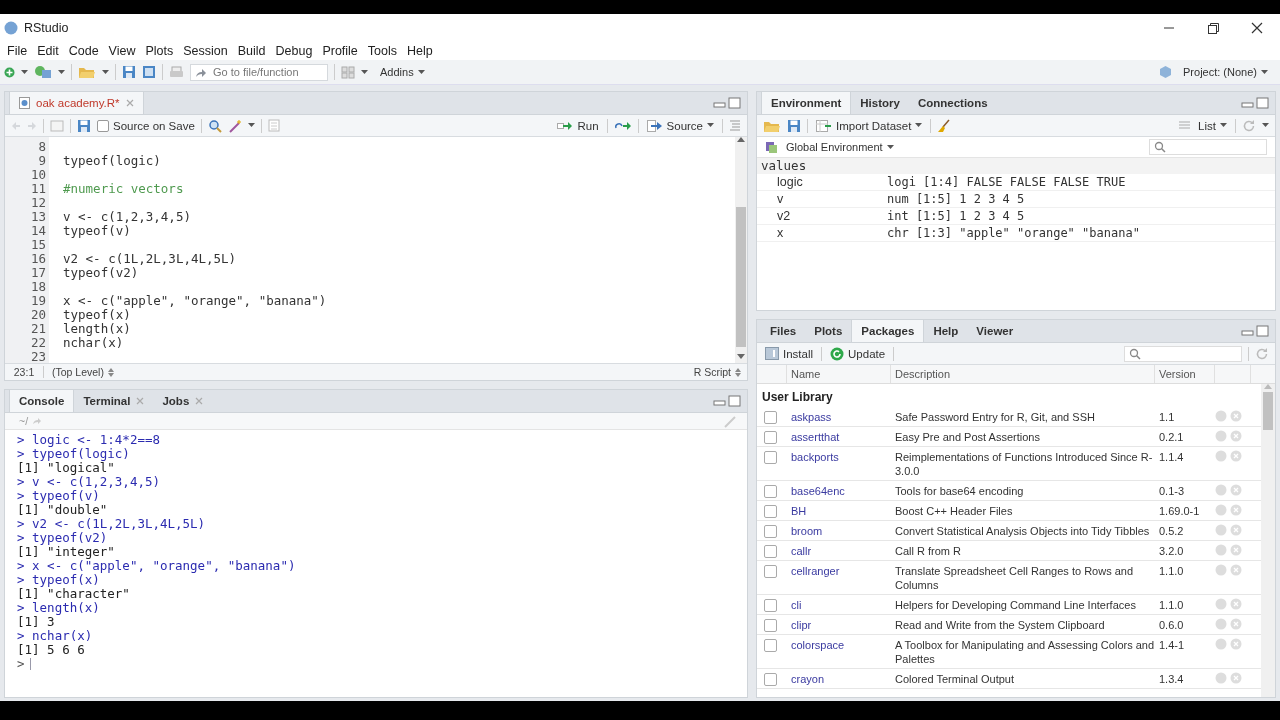  What do you see at coordinates (183, 401) in the screenshot?
I see `pane-tab: Jobs` at bounding box center [183, 401].